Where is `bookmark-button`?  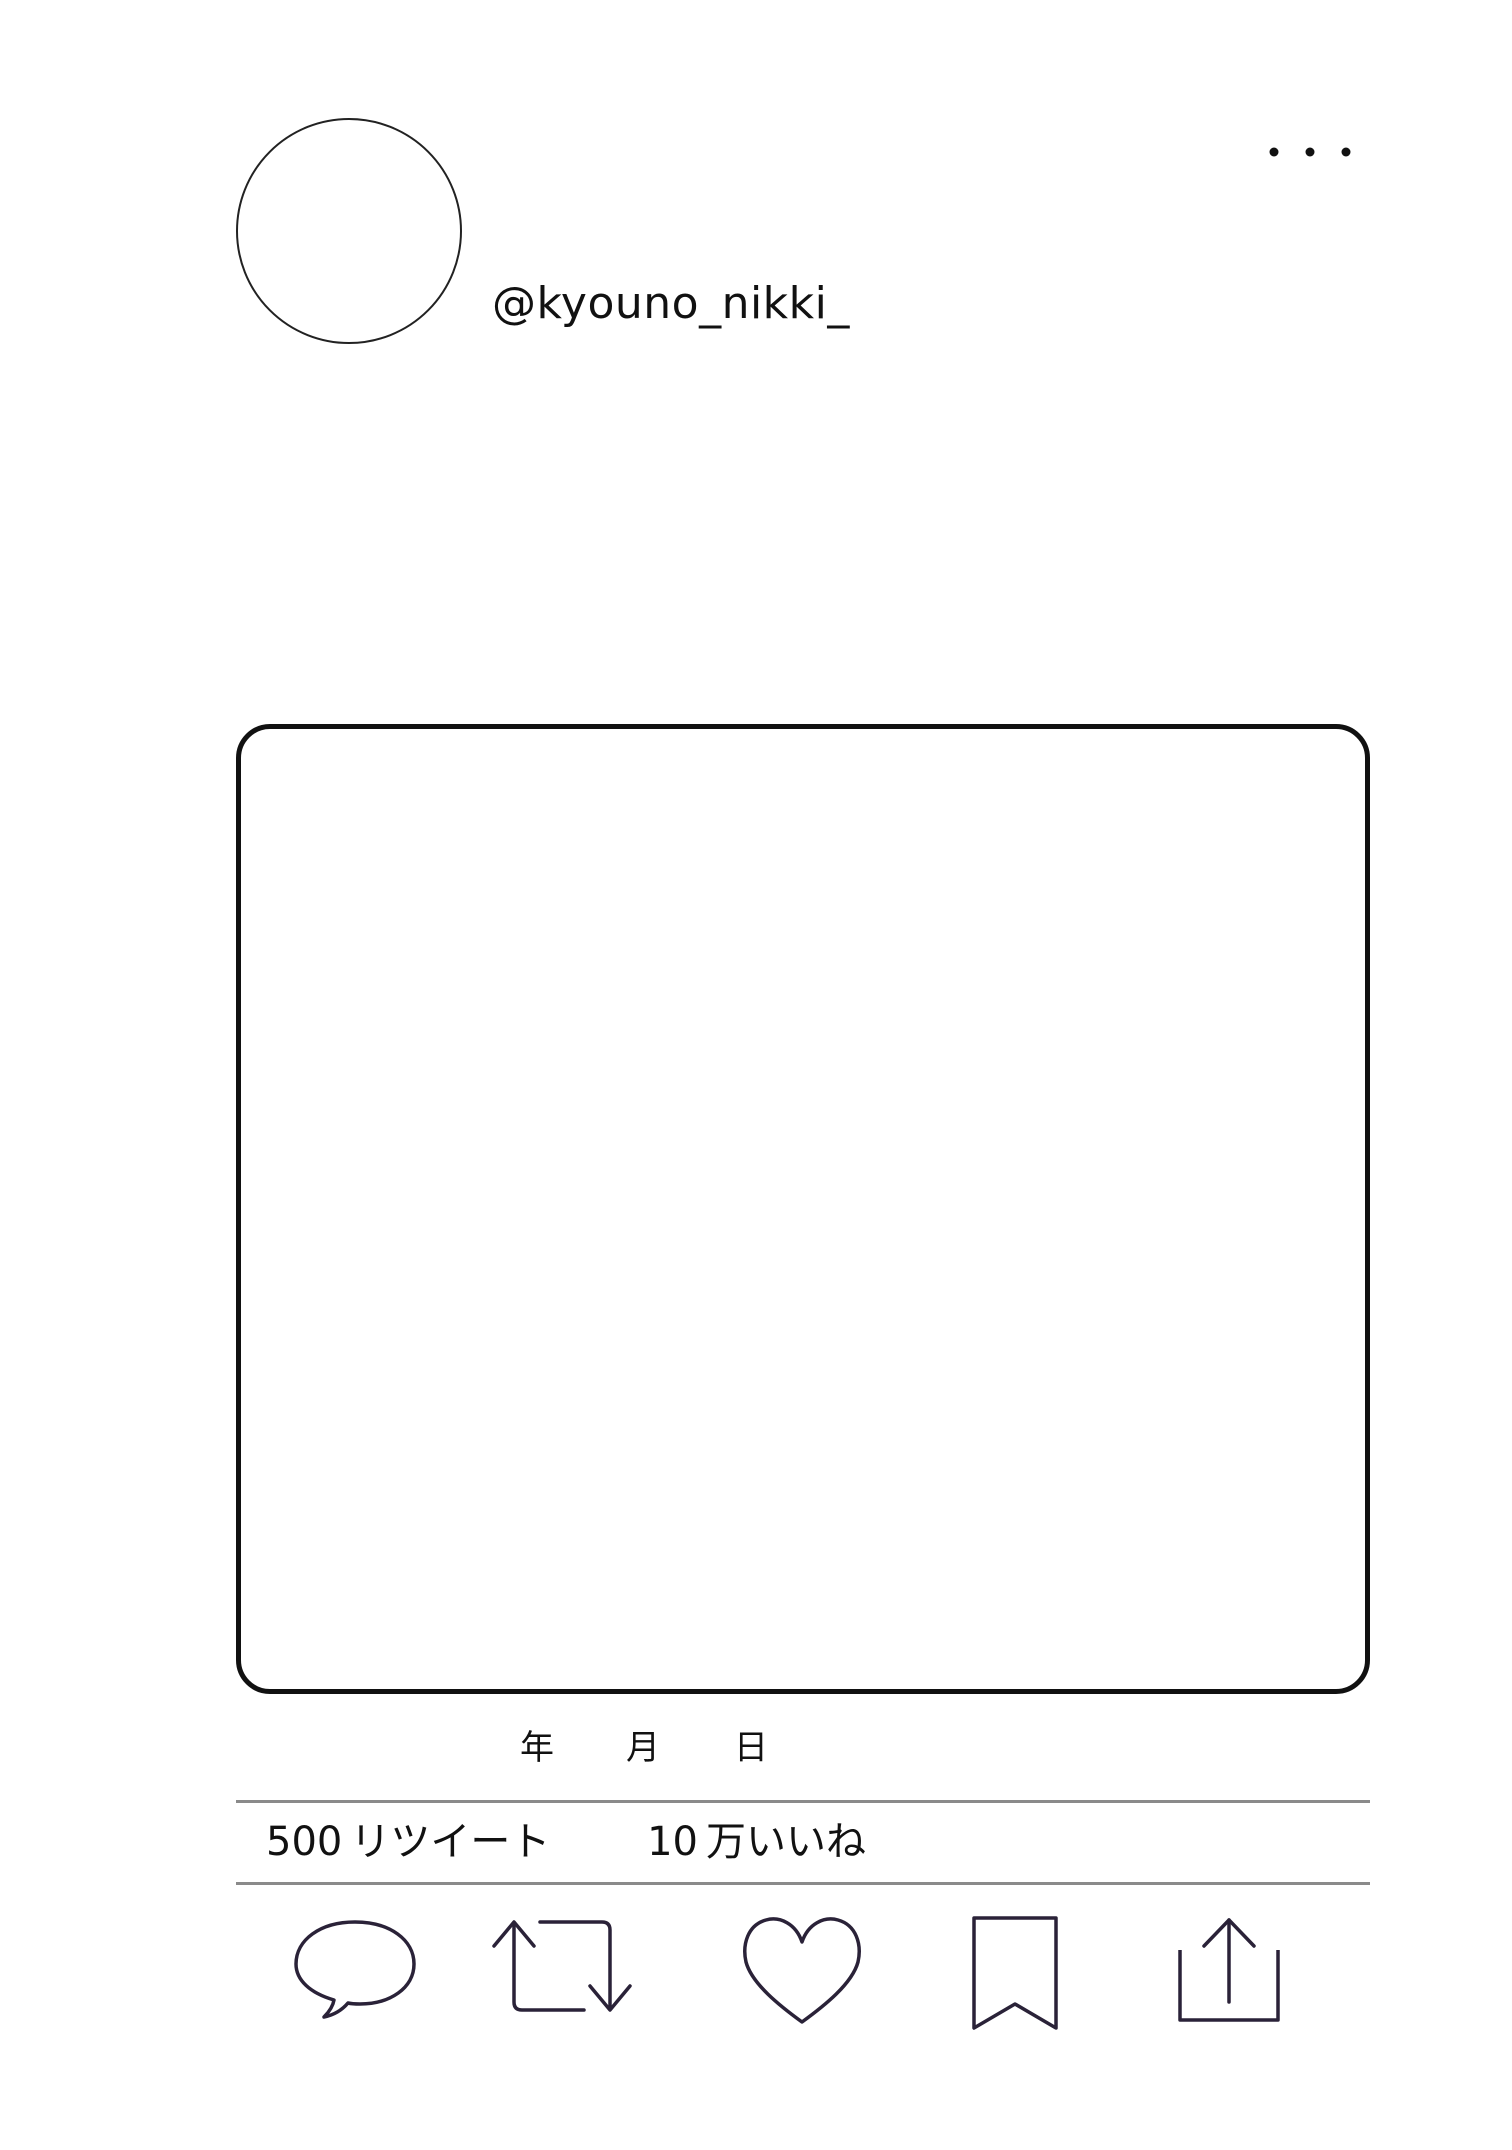
bookmark-button is located at coordinates (1015, 1974).